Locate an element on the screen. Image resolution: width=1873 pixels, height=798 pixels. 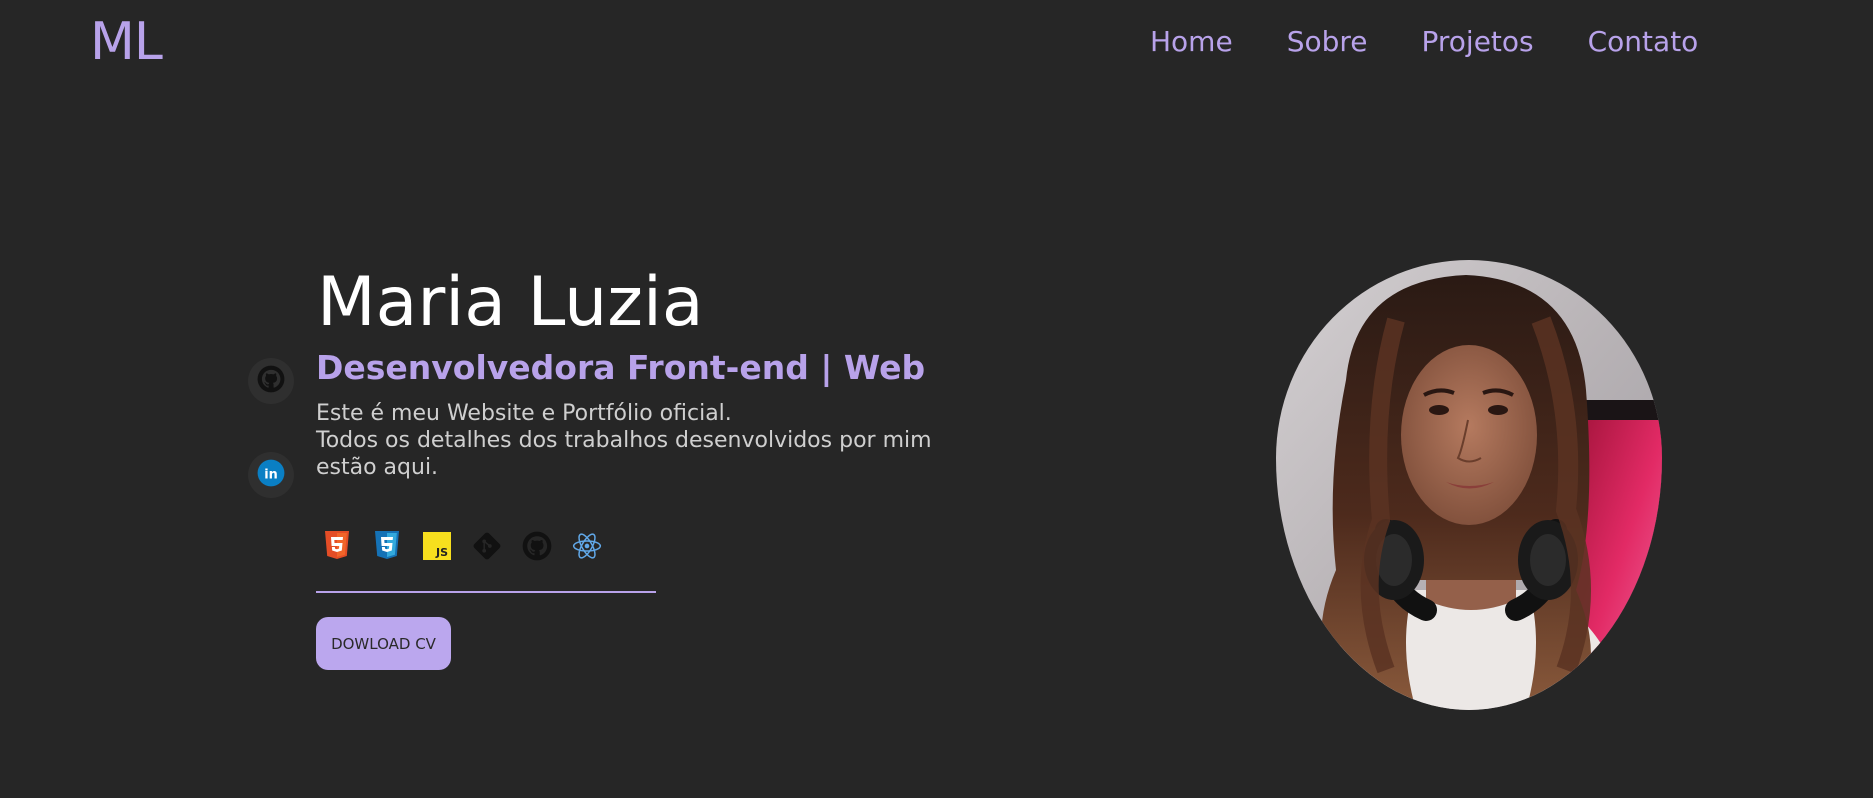
svg-text: JS is located at coordinates (441, 552).